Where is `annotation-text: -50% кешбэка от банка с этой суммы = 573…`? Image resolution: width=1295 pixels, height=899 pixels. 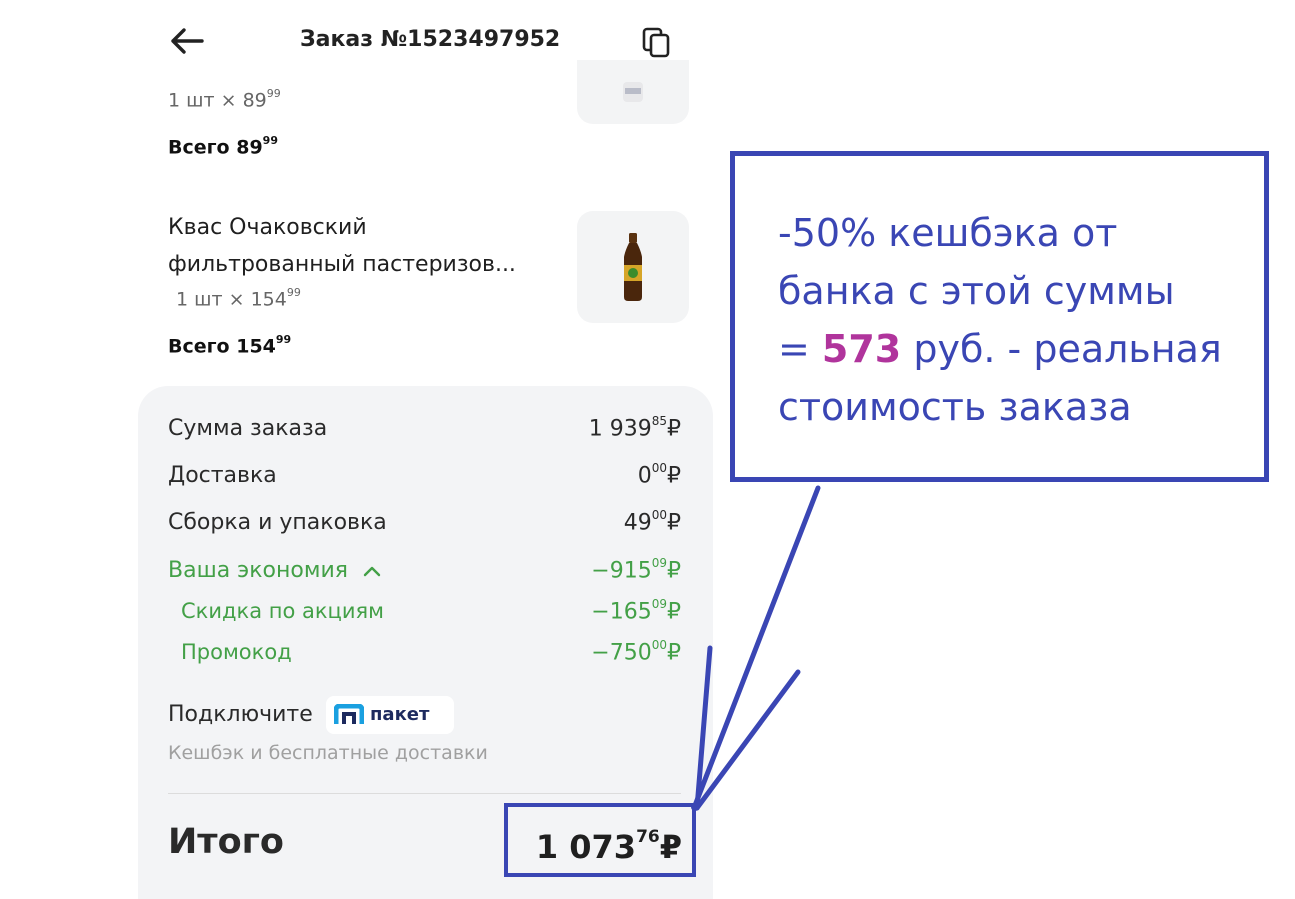 annotation-text: -50% кешбэка от банка с этой суммы = 573… is located at coordinates (1000, 320).